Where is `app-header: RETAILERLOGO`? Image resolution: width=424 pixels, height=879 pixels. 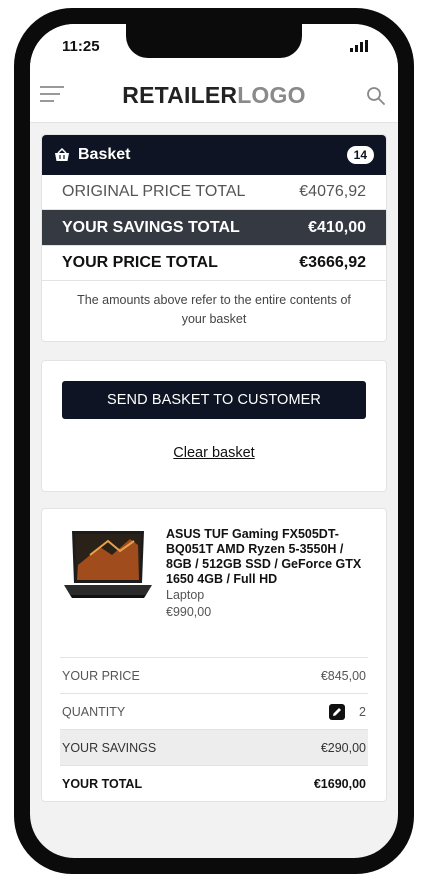
app-header: RETAILERLOGO is located at coordinates (214, 95).